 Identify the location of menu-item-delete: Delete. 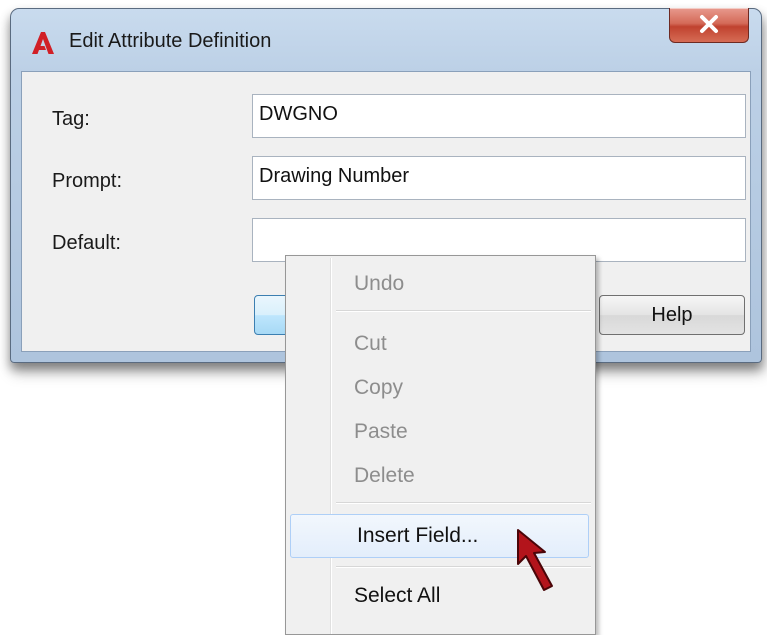
(440, 476).